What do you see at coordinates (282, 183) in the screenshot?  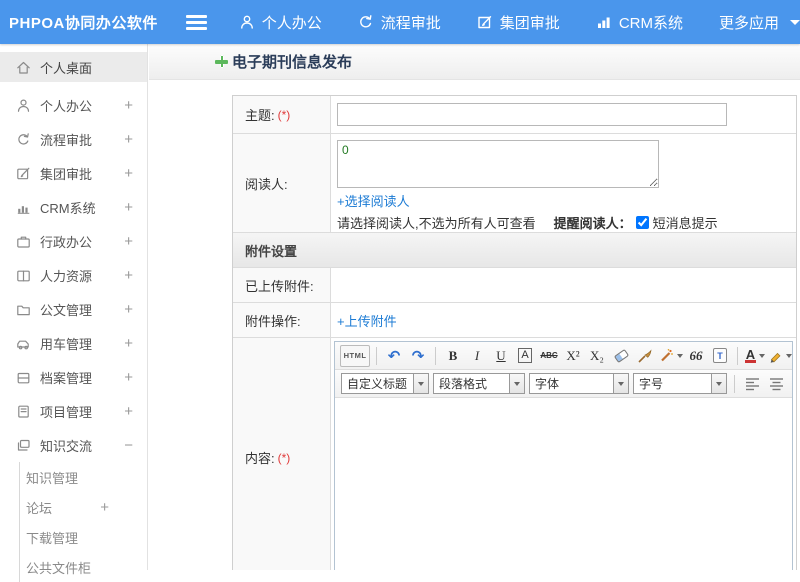 I see `readers-label-cell: 阅读人:` at bounding box center [282, 183].